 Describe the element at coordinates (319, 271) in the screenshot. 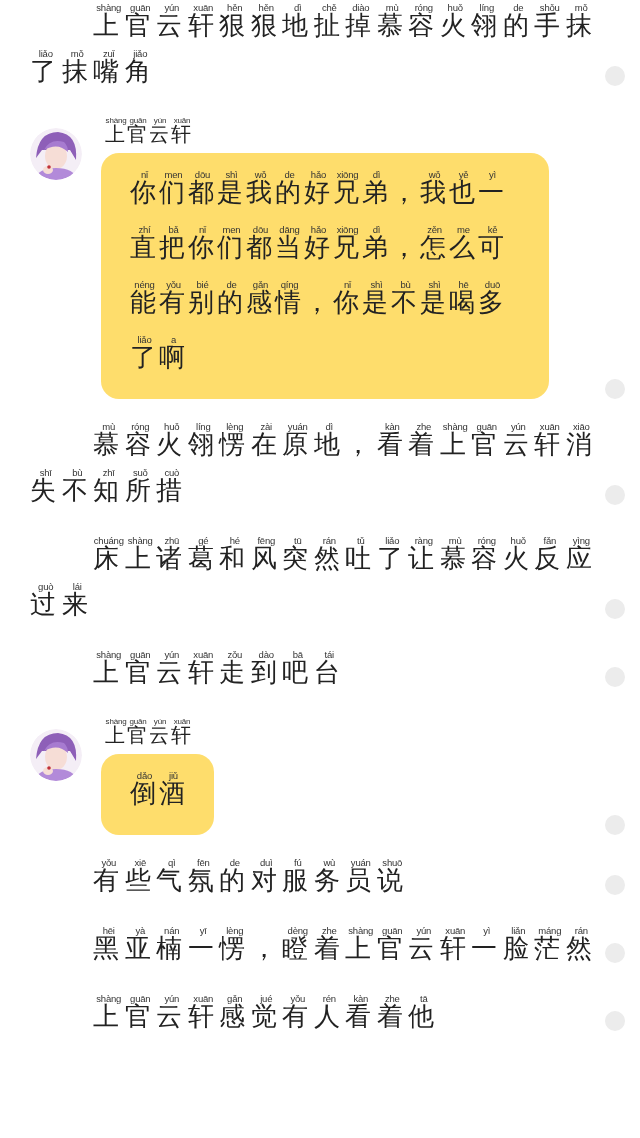

I see `message-text: 你 nǐ 们 men 都 dōu 是 shì 我 wǒ 的 de 好 hǎo 兄 xiōng 弟 dì ，我 wǒ 也 yě 一 yì 直 zhí 把 bǎ 你 nǐ 们 men 都 dōu 当 dāng 好 hǎo 兄 xiōng 弟 dì ，怎 zěn 么 me 可 kě 能 néng 有 yǒu 别 bié 的 de 感 gǎn 情 qíng ，你 nǐ 是 shì 不 bù 是 shì 喝 hē 多 duō 了 liǎo 啊 a` at that location.